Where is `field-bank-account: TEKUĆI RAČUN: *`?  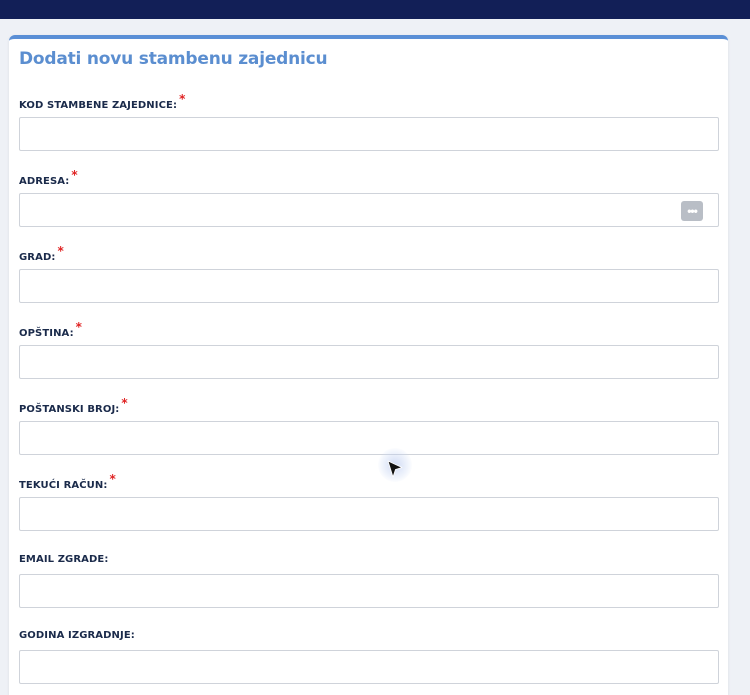 field-bank-account: TEKUĆI RAČUN: * is located at coordinates (369, 501).